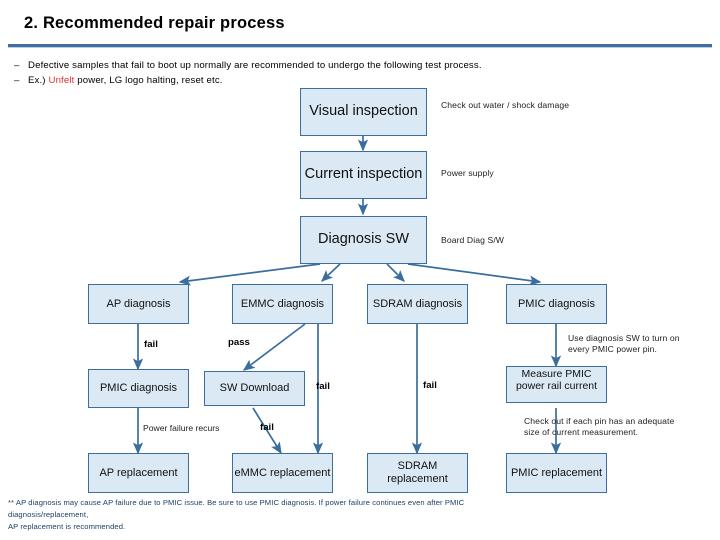  Describe the element at coordinates (473, 240) in the screenshot. I see `note-diagnosis-sw: Board Diag S/W` at that location.